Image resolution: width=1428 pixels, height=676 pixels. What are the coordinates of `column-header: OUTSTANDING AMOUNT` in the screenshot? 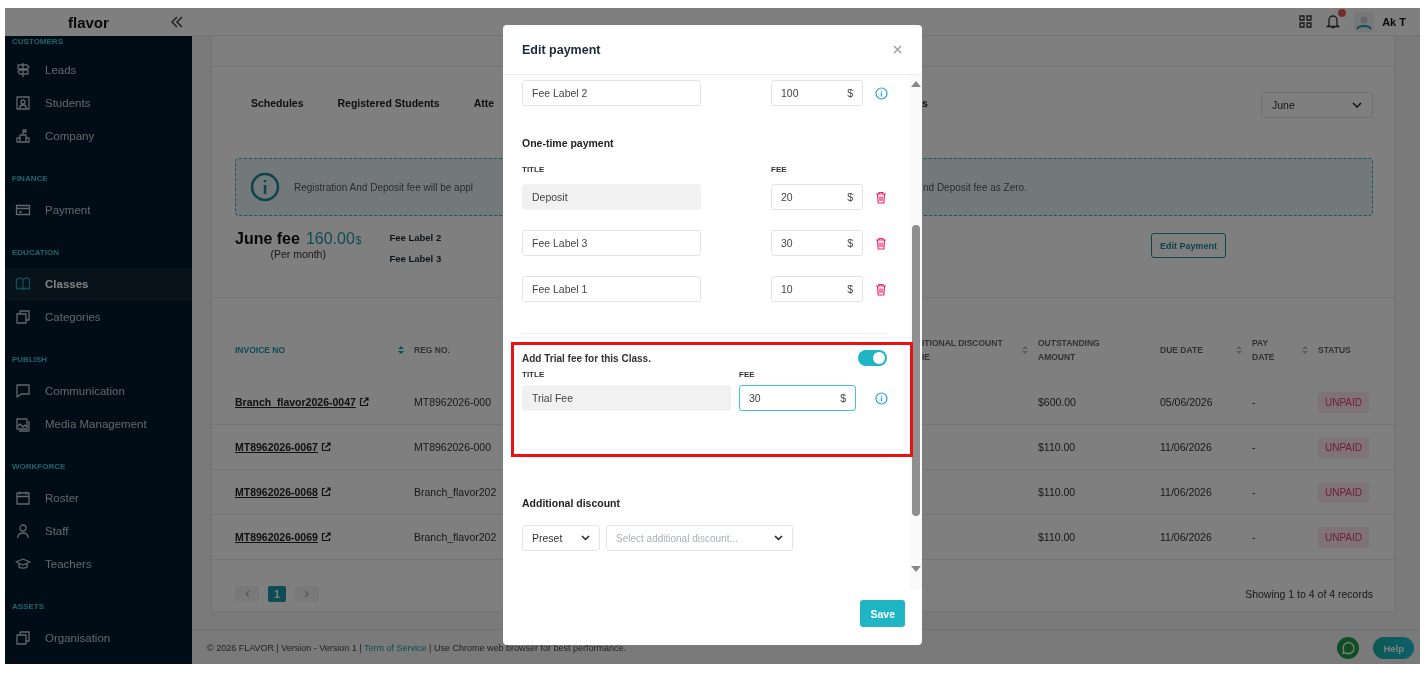 It's located at (1069, 350).